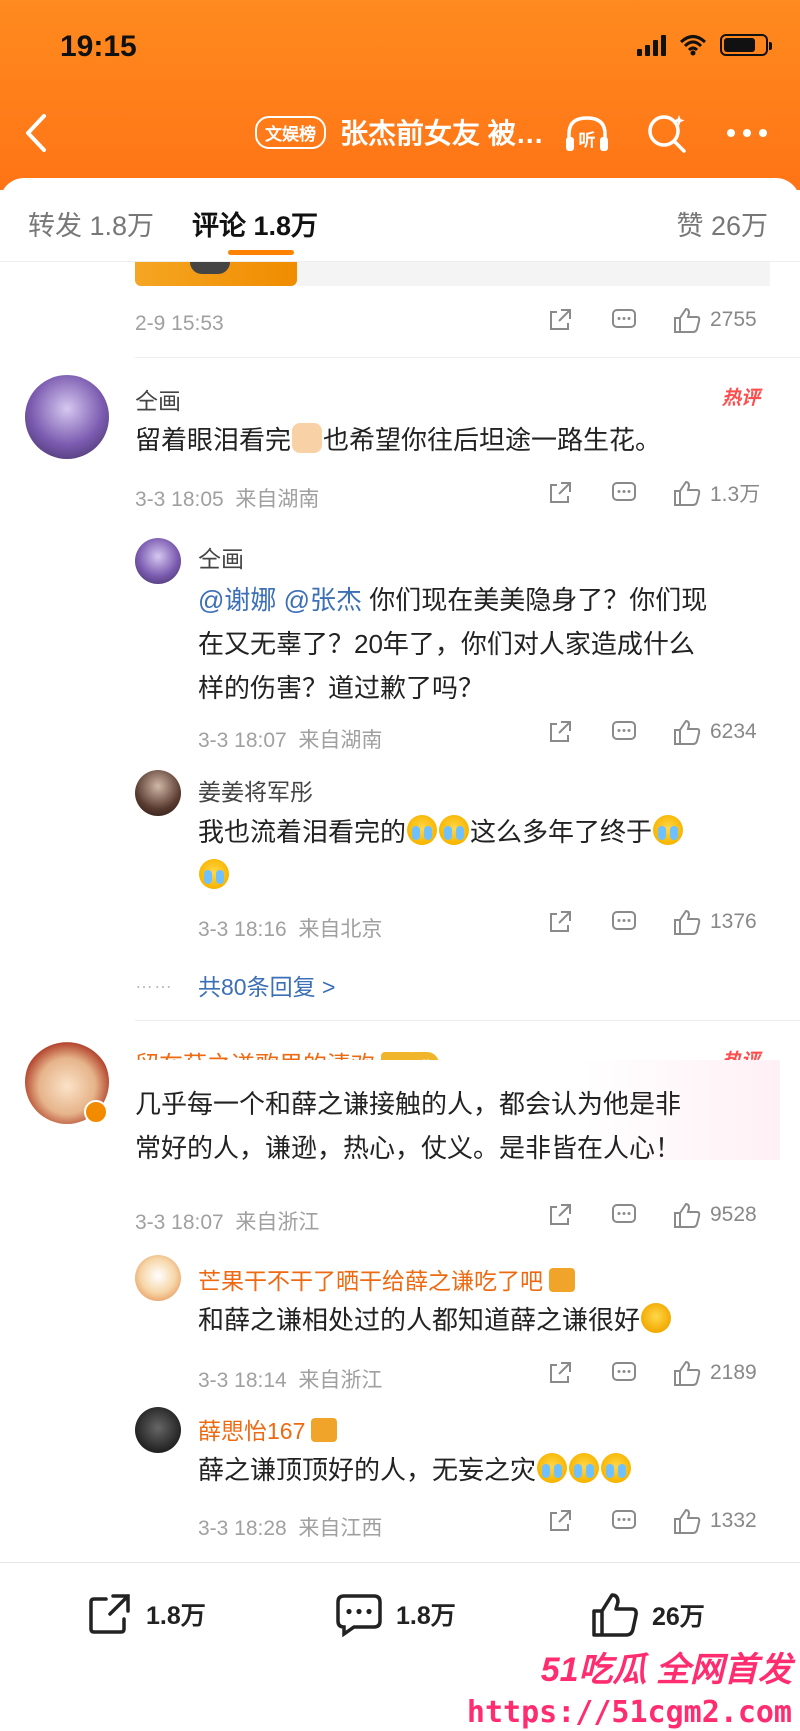 This screenshot has height=1731, width=800. I want to click on like-button: 2189, so click(714, 1373).